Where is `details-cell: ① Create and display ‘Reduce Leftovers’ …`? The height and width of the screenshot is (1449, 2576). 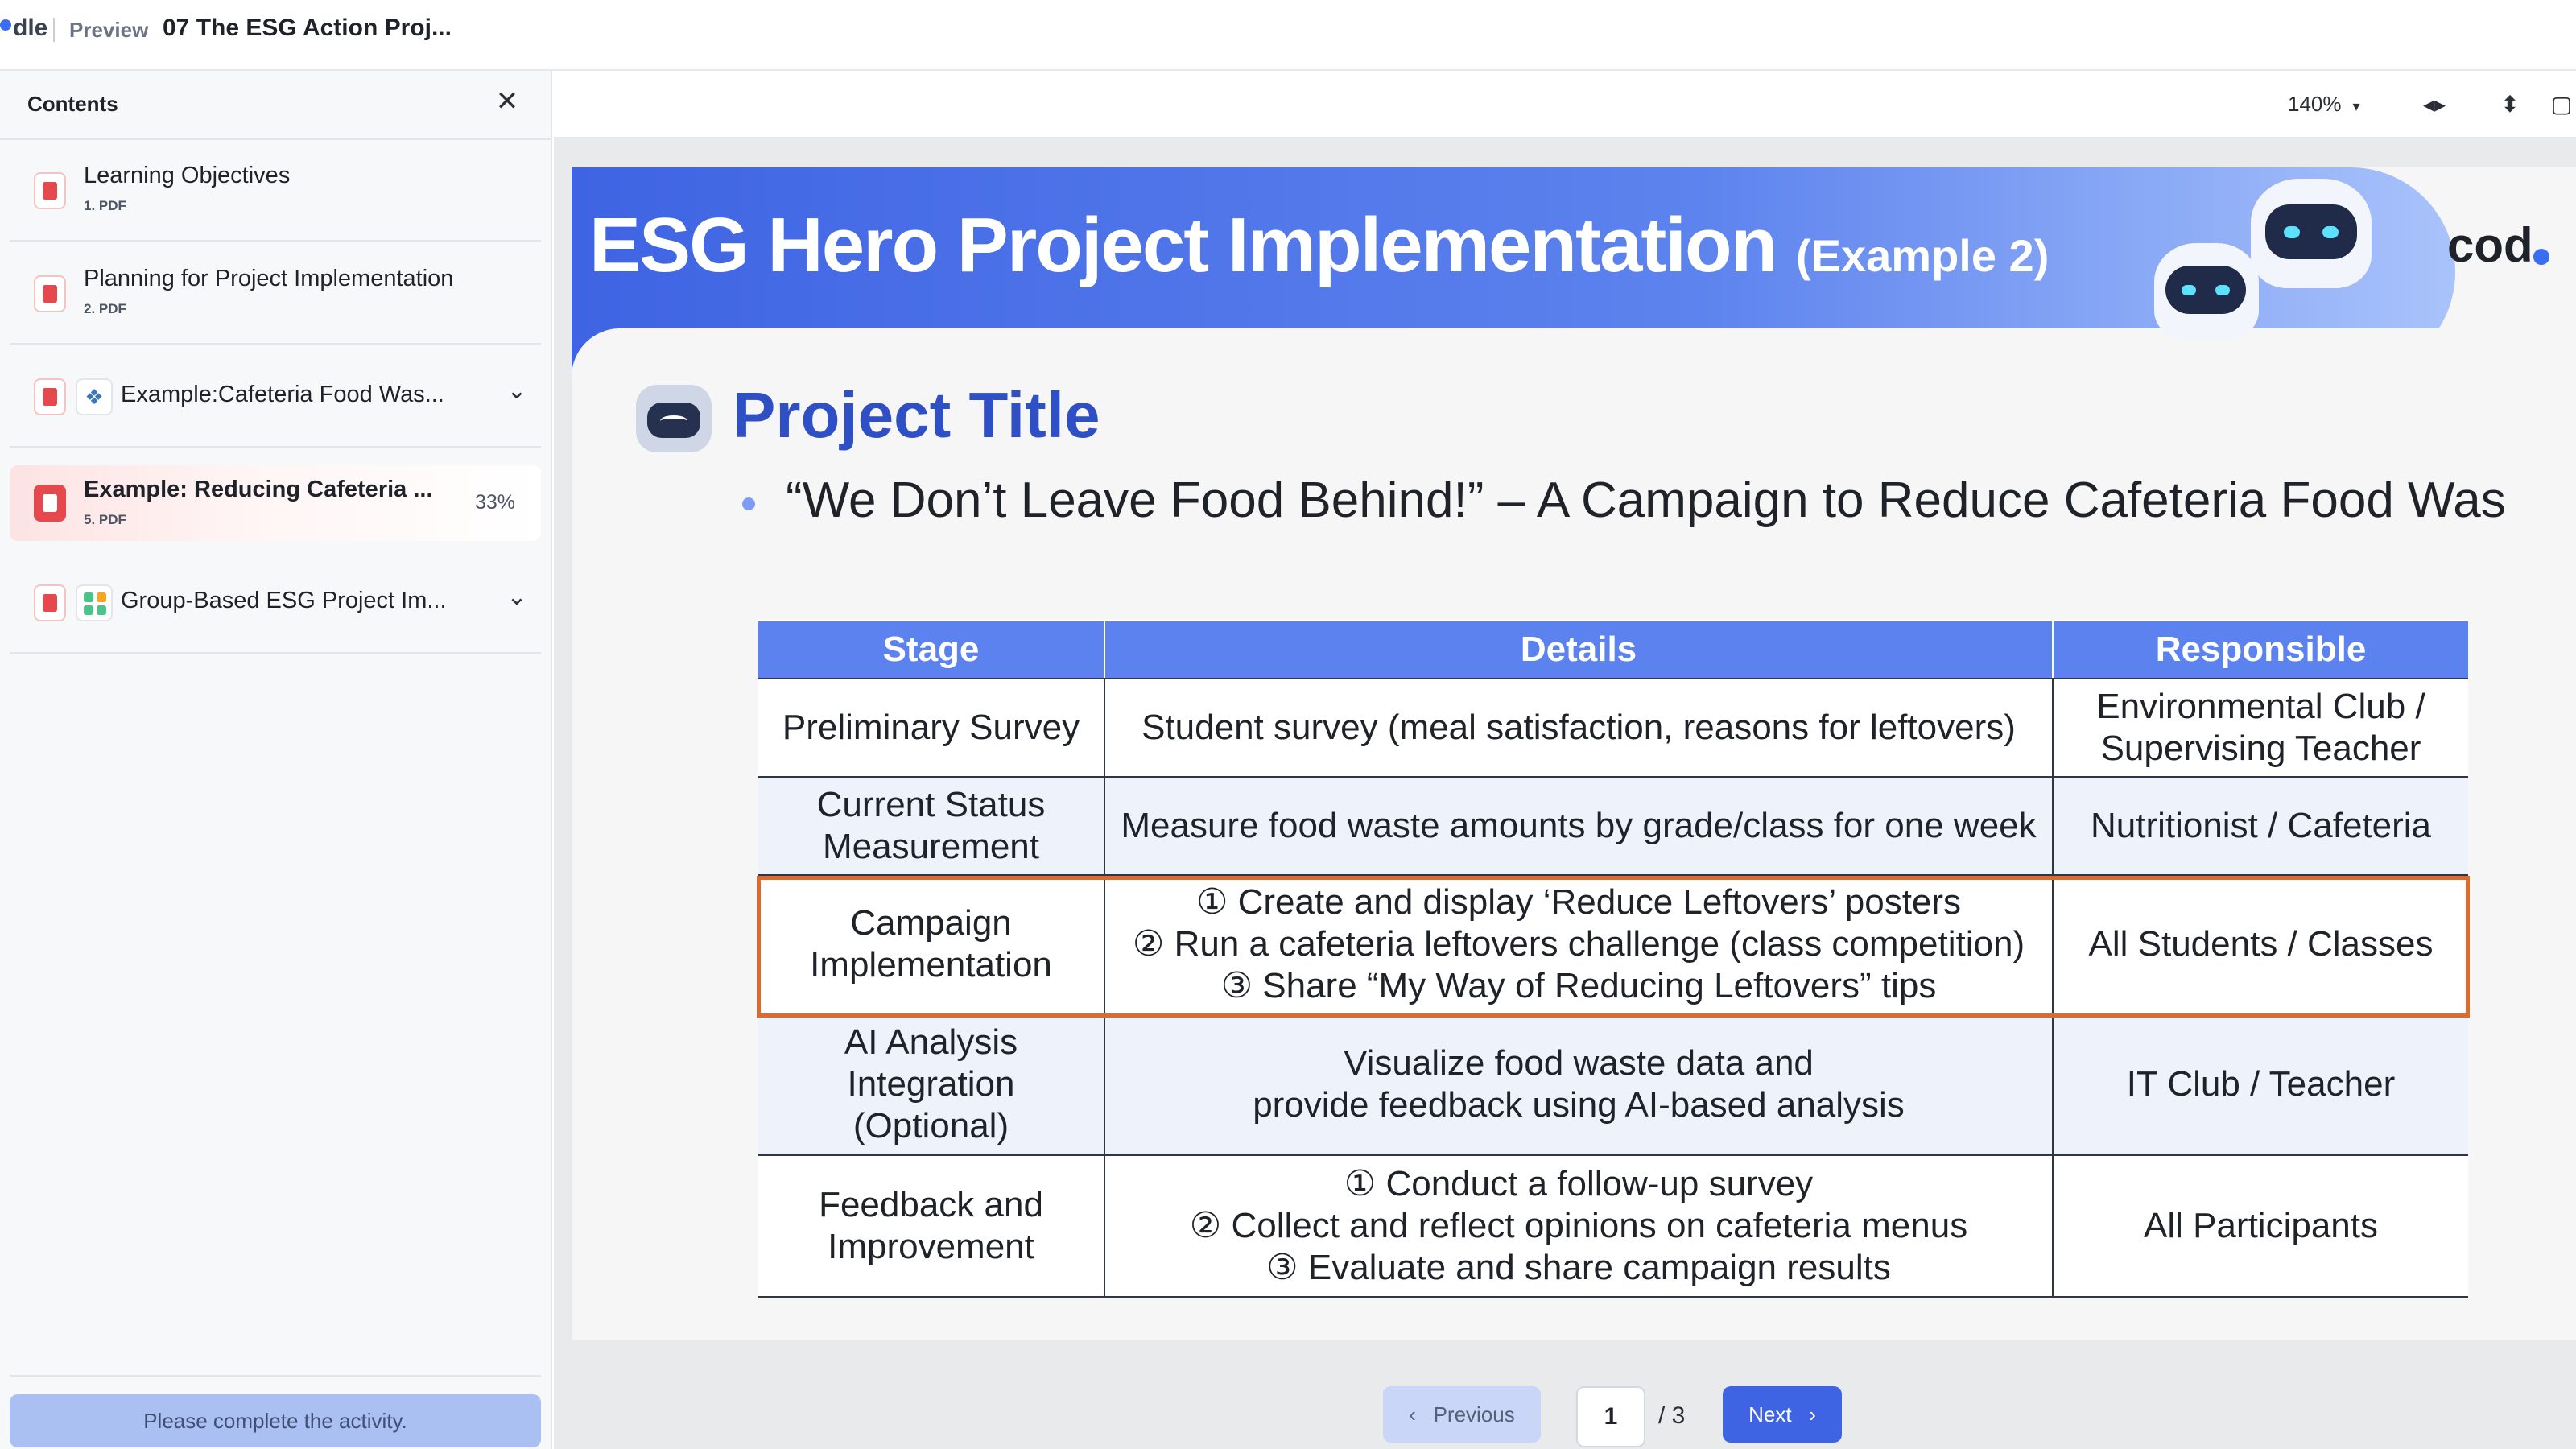 details-cell: ① Create and display ‘Reduce Leftovers’ … is located at coordinates (1579, 944).